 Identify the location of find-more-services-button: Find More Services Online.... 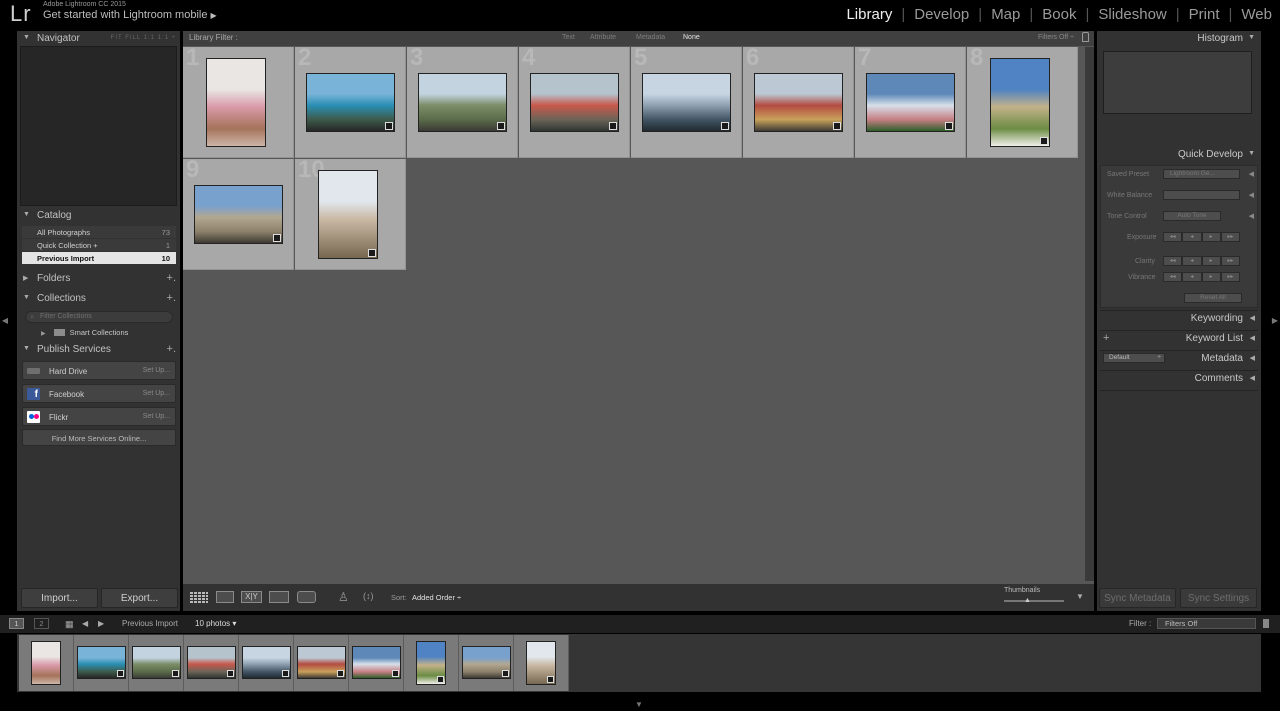
(99, 437).